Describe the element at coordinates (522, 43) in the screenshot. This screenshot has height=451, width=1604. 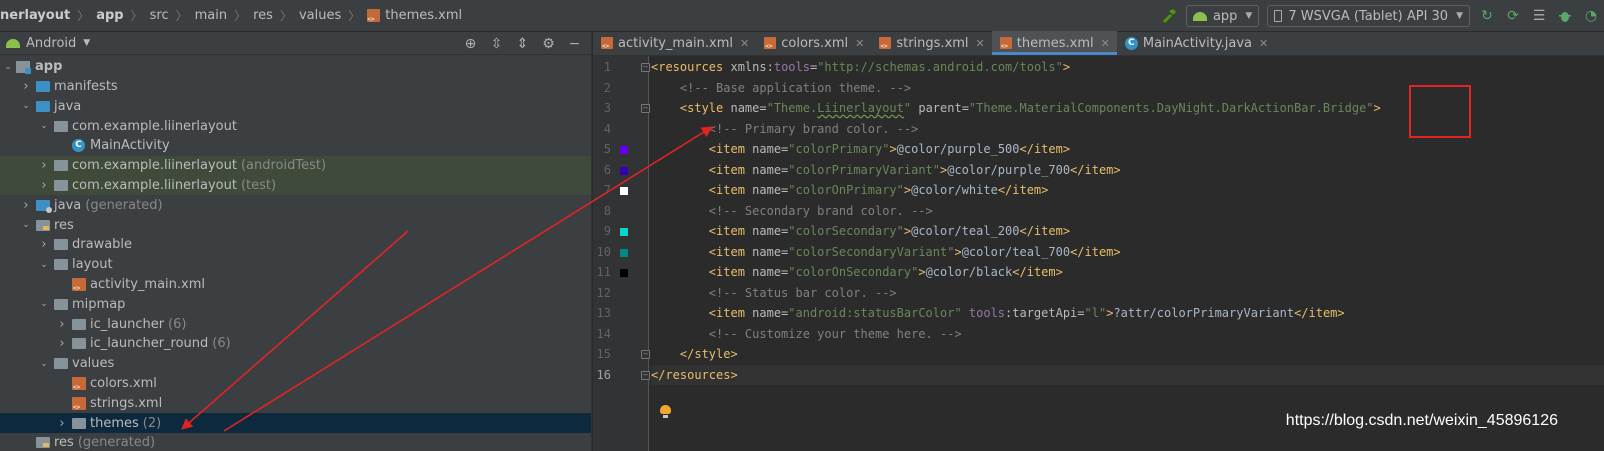
I see `collapse-all-icon: ⇕` at that location.